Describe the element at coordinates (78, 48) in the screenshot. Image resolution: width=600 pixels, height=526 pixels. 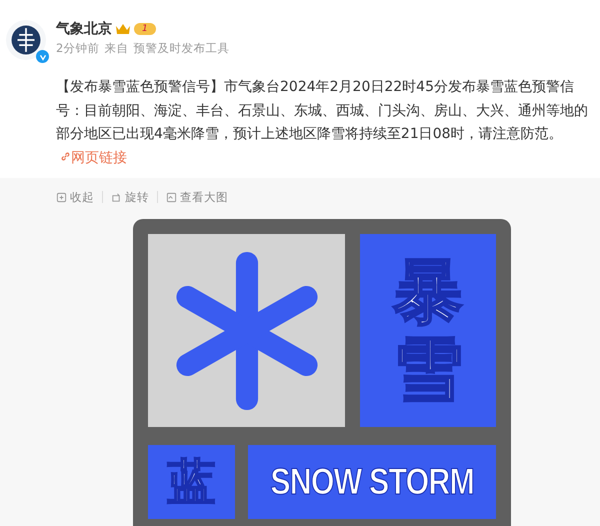
I see `post-time: 2分钟前` at that location.